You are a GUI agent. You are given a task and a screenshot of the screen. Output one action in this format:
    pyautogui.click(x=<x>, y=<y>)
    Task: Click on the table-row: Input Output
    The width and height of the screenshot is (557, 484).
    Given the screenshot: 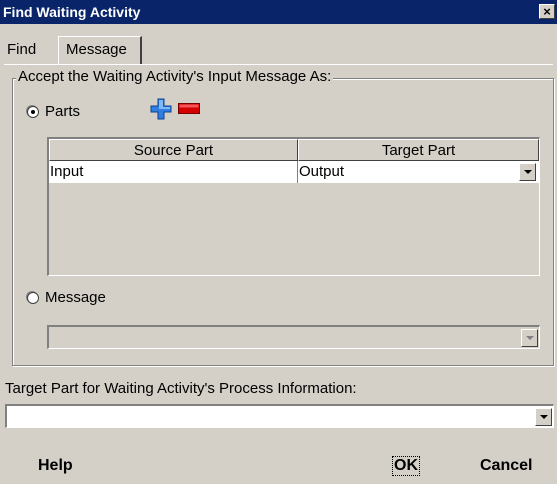 What is the action you would take?
    pyautogui.click(x=294, y=172)
    